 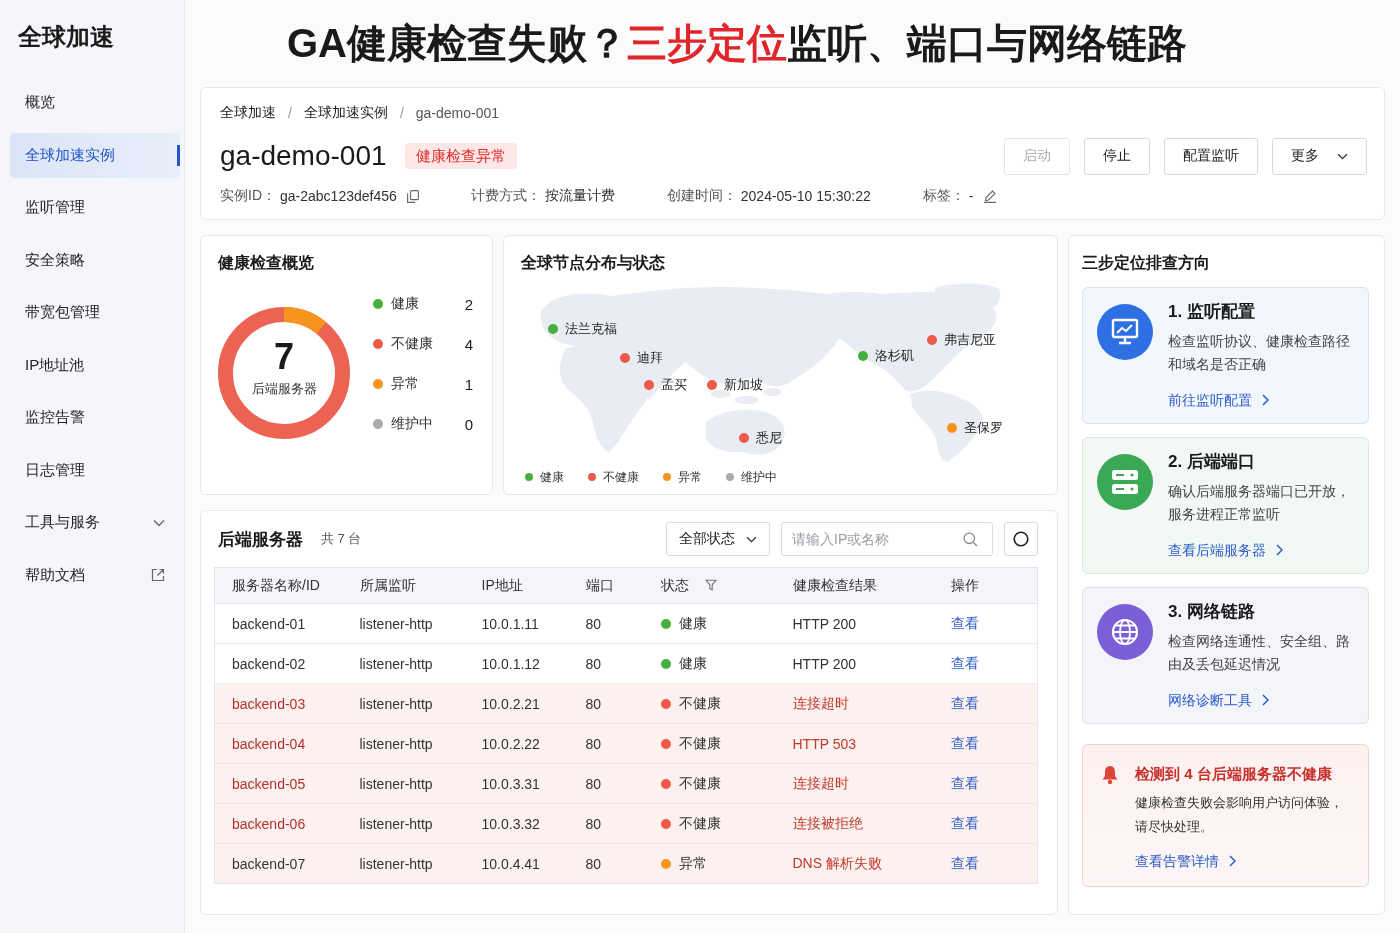 What do you see at coordinates (805, 196) in the screenshot?
I see `meta-value: 2024-05-10 15:30:22` at bounding box center [805, 196].